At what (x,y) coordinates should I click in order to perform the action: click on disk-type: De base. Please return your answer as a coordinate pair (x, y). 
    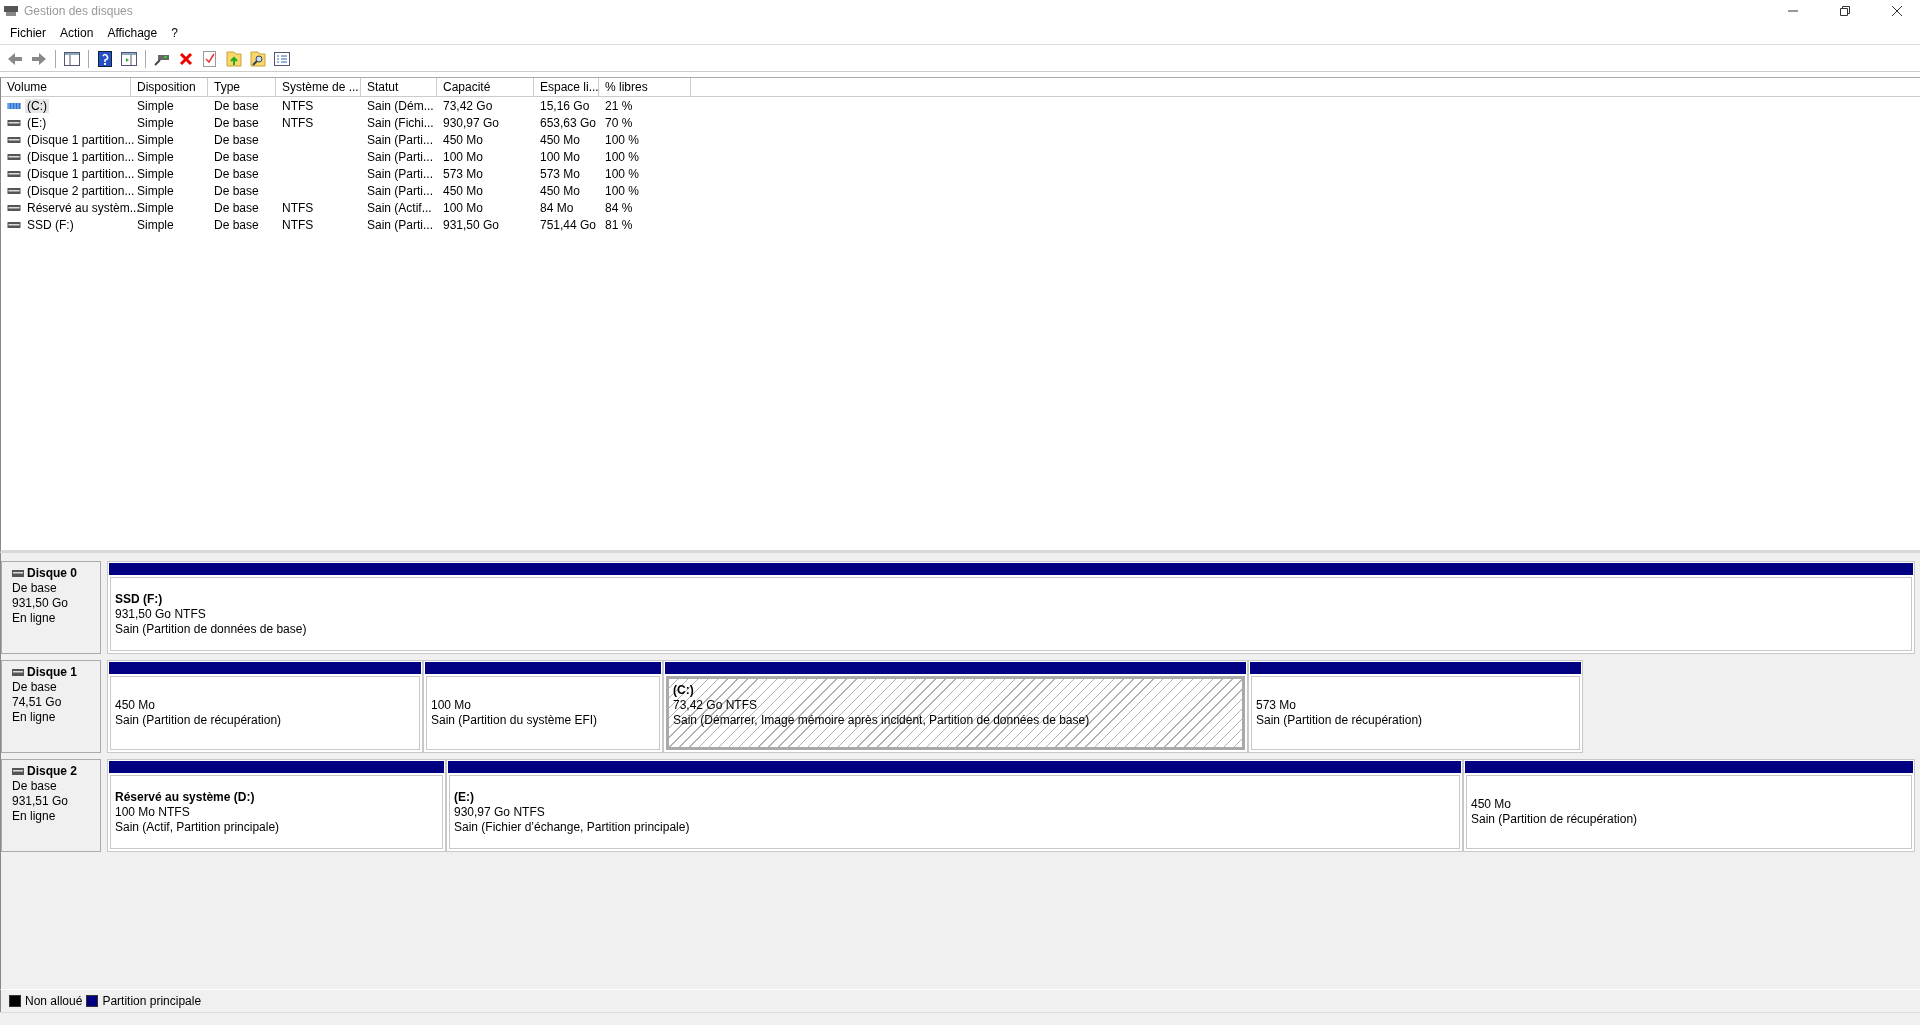
    Looking at the image, I should click on (35, 588).